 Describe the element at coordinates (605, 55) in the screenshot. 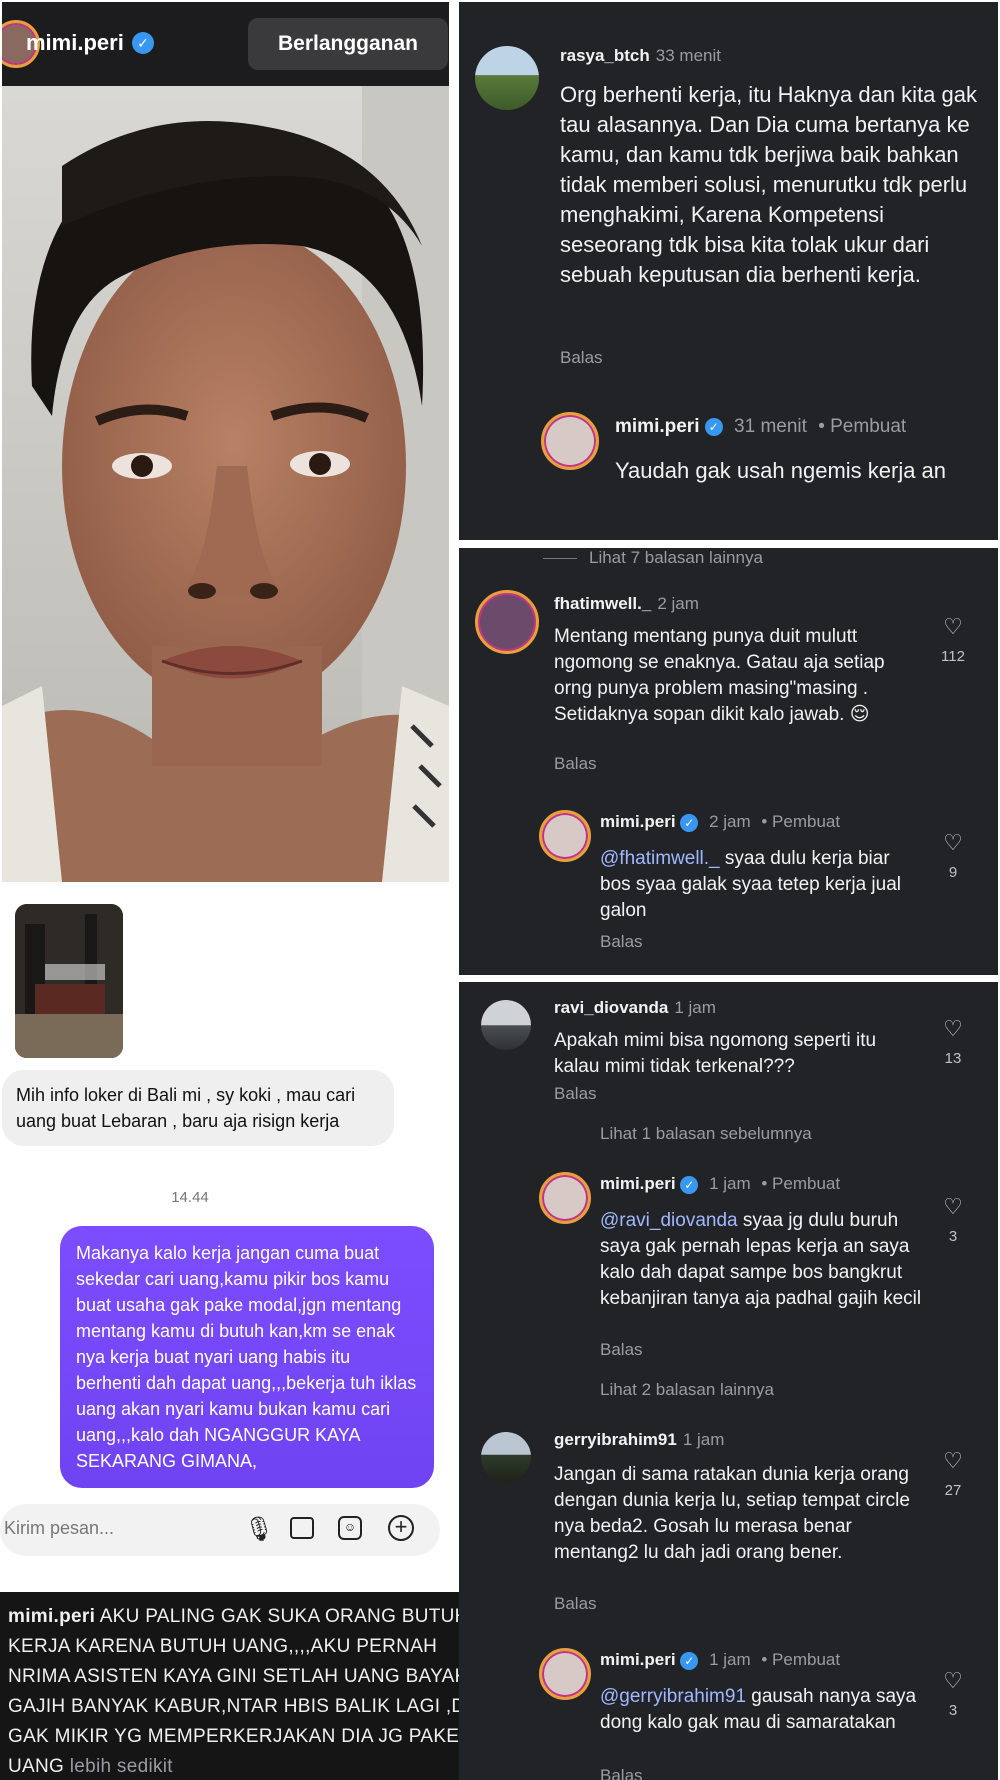

I see `username-text: rasya_btch` at that location.